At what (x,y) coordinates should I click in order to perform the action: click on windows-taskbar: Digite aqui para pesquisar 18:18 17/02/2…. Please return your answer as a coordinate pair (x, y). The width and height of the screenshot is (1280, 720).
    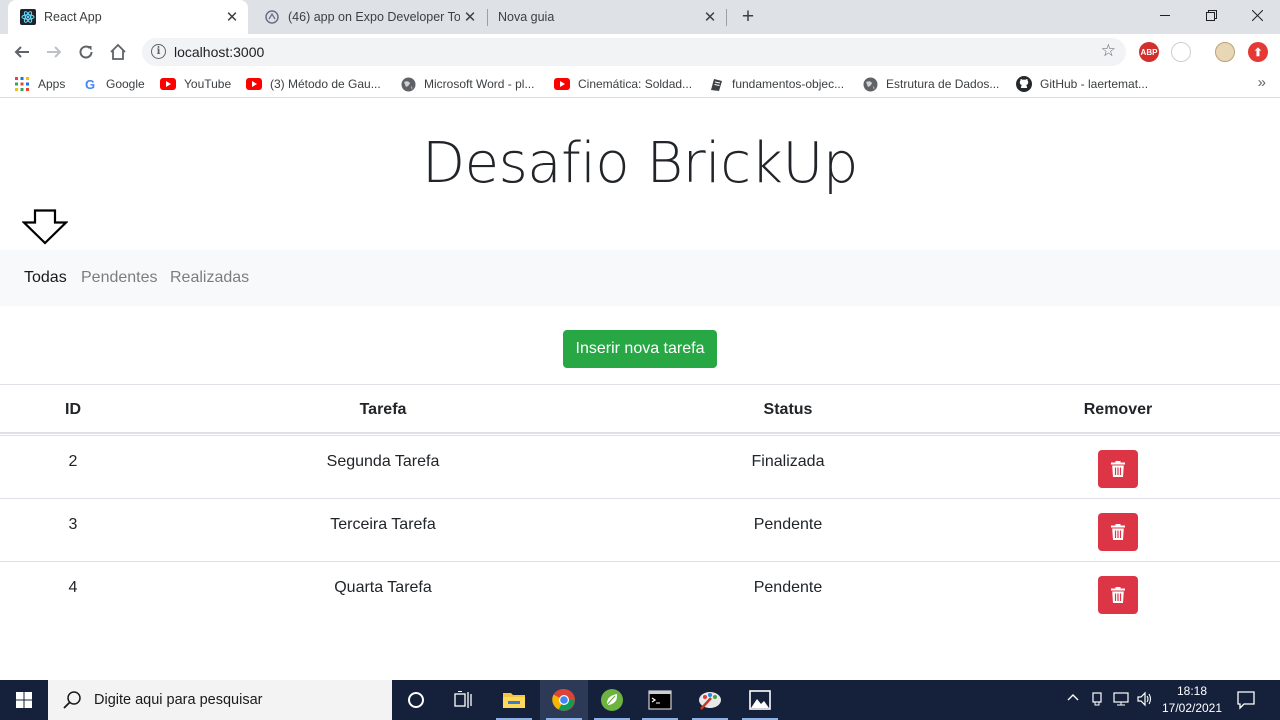
    Looking at the image, I should click on (640, 700).